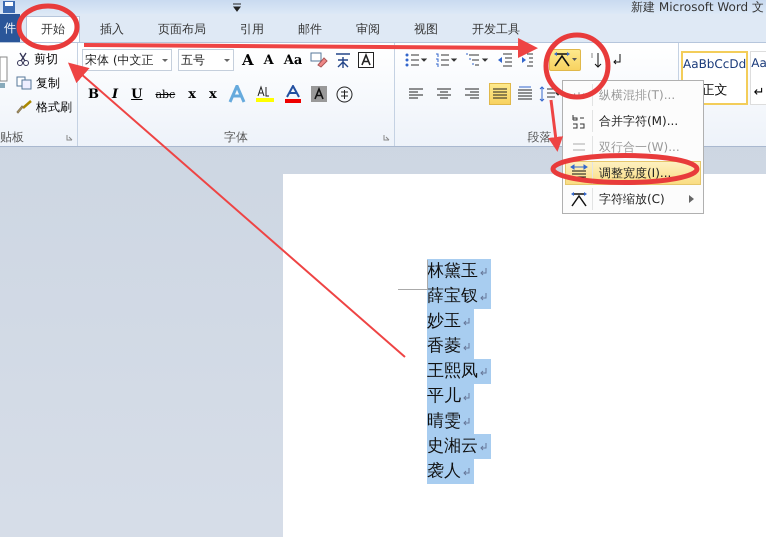 This screenshot has width=766, height=537. Describe the element at coordinates (112, 29) in the screenshot. I see `ribbon-tab: 插入` at that location.